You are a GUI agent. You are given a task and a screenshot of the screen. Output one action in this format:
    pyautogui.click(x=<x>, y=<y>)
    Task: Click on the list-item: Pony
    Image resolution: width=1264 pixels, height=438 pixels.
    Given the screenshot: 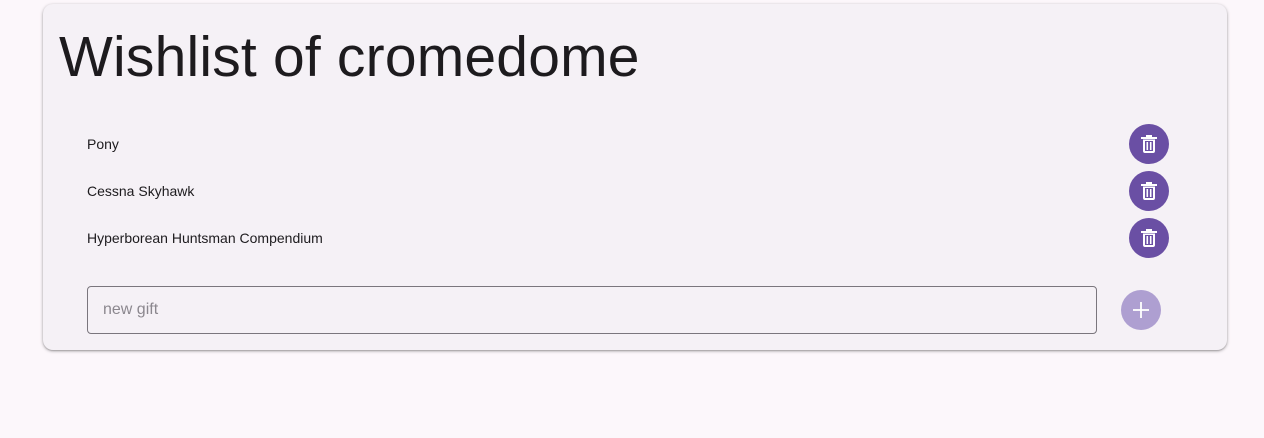 What is the action you would take?
    pyautogui.click(x=628, y=144)
    